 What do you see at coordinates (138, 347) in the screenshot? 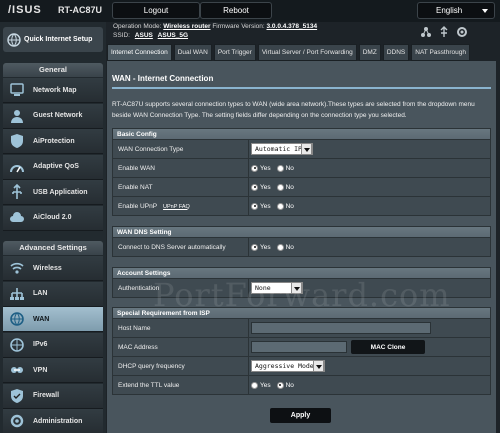
I see `mac-address-label: MAC Address` at bounding box center [138, 347].